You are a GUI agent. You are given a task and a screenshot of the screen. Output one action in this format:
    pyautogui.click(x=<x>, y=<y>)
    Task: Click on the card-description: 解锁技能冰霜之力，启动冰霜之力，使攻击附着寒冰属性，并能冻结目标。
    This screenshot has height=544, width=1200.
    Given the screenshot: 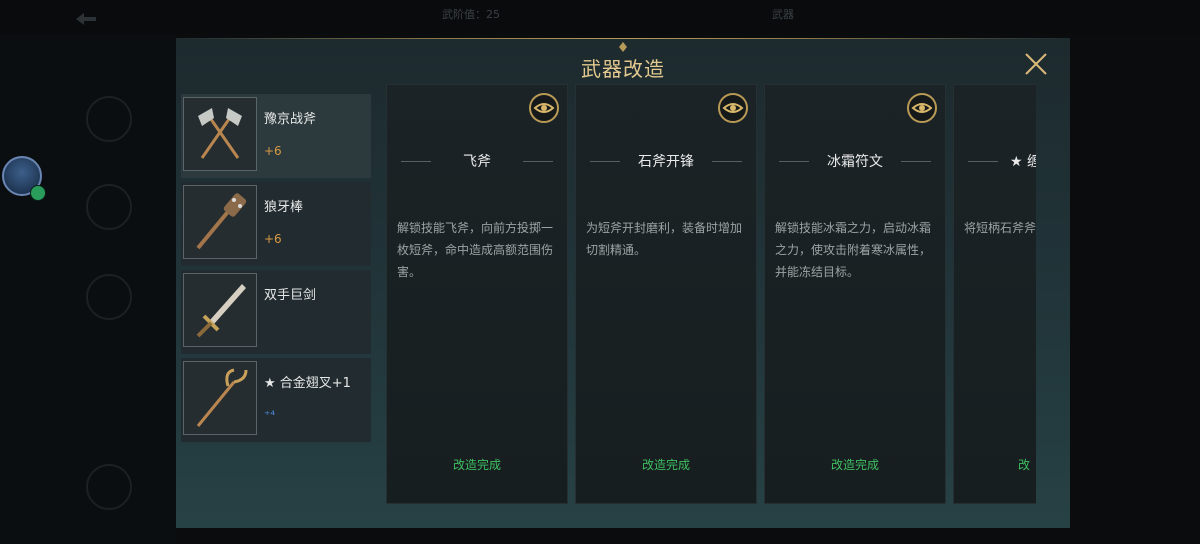 What is the action you would take?
    pyautogui.click(x=853, y=250)
    